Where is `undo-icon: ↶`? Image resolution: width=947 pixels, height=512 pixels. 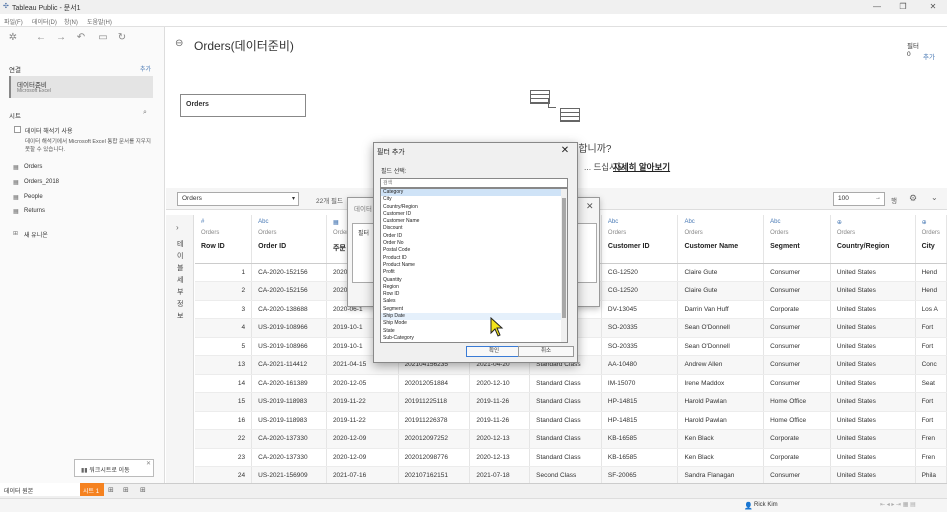 undo-icon: ↶ is located at coordinates (81, 38).